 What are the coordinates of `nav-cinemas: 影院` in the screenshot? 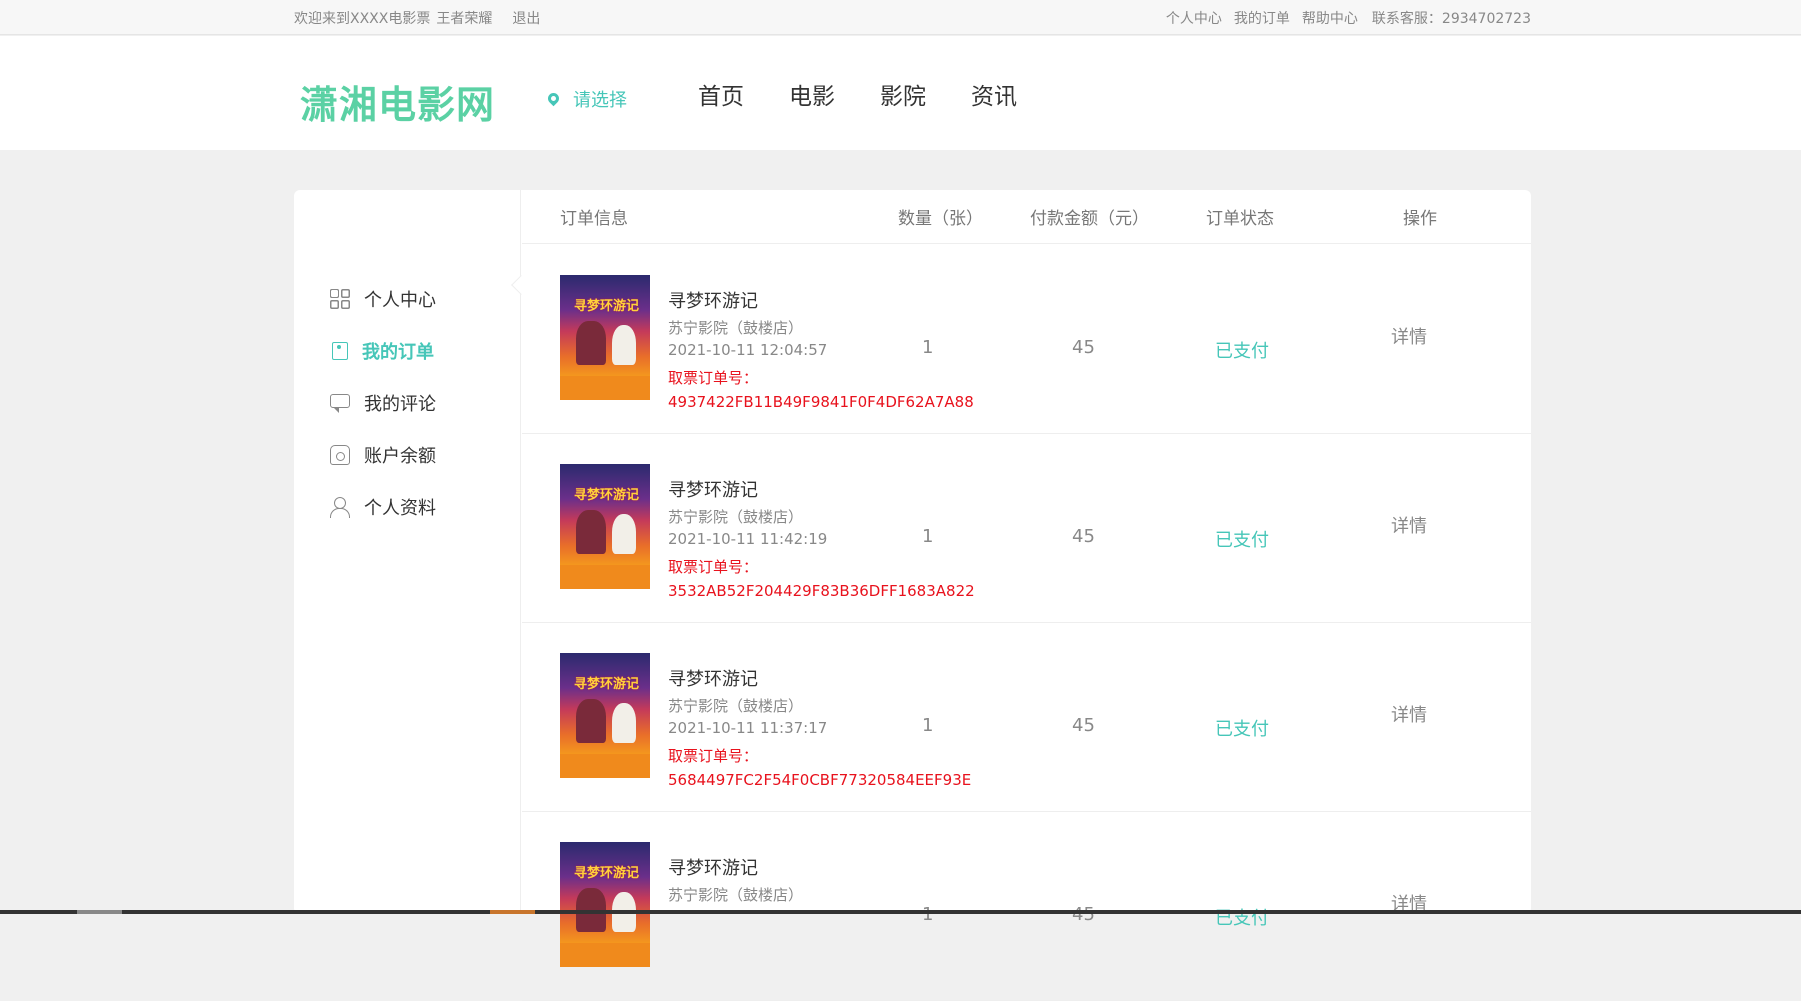 It's located at (903, 94).